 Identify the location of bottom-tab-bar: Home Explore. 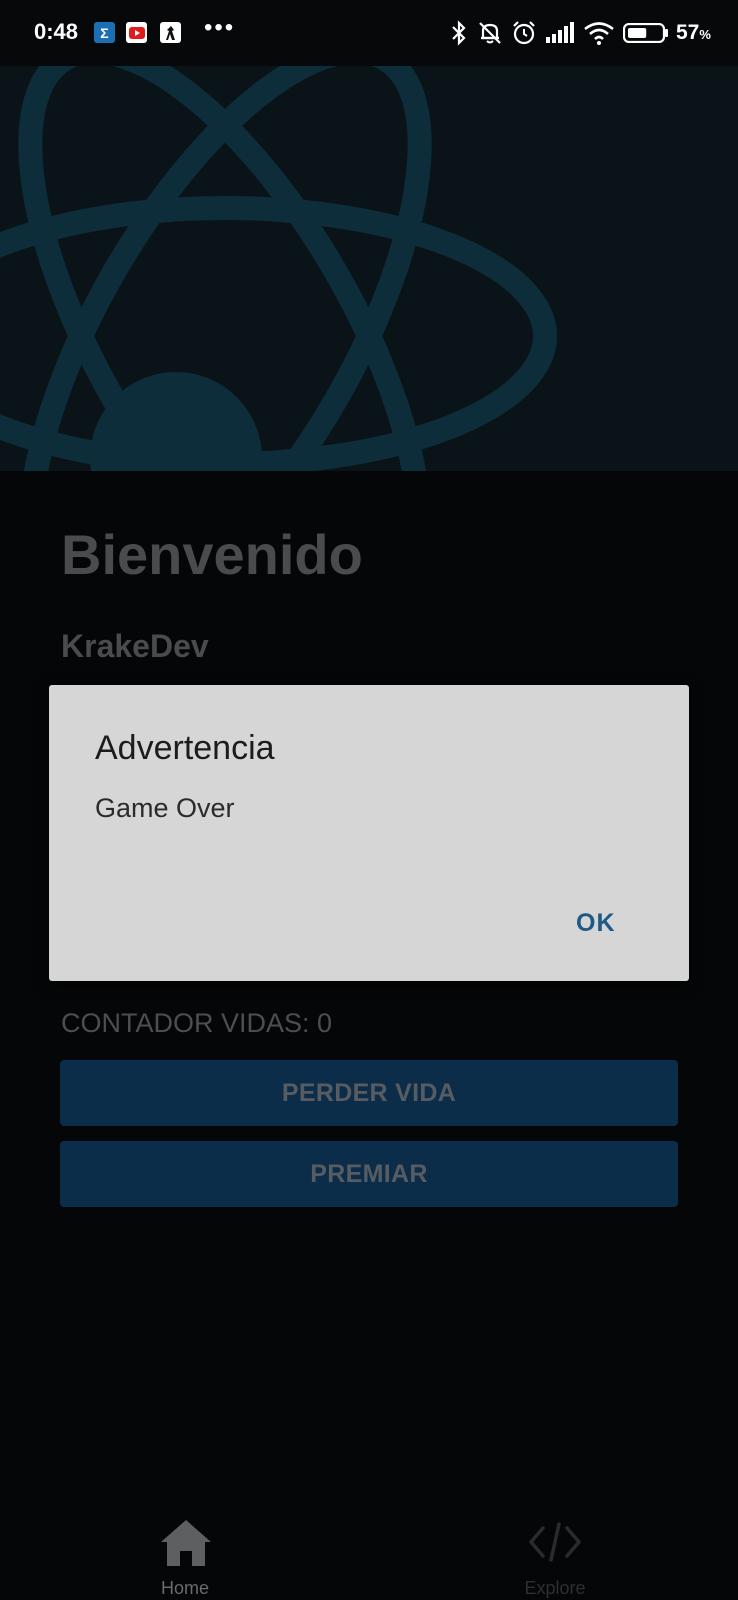
(369, 1550).